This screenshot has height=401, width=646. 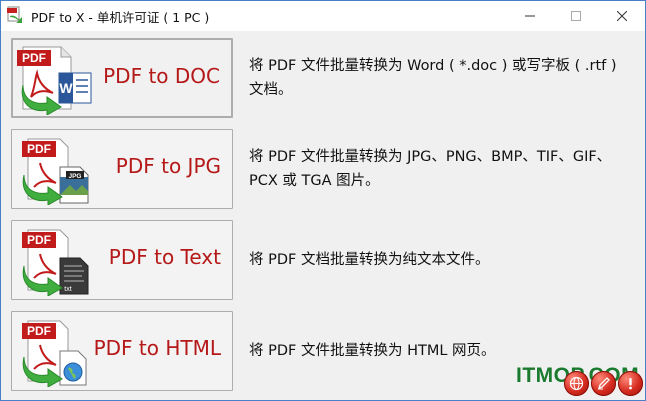 What do you see at coordinates (369, 260) in the screenshot?
I see `pdf-to-text-description: 将 PDF 文档批量转换为纯文本文件。` at bounding box center [369, 260].